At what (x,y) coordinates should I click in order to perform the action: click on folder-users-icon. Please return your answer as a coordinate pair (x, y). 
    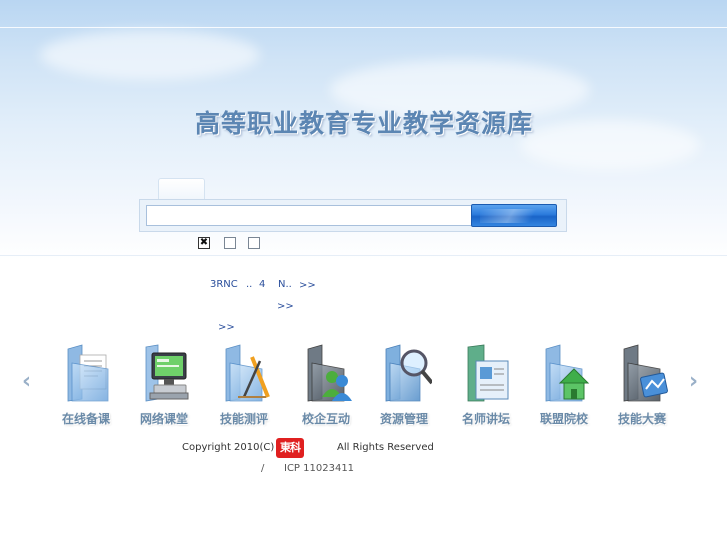
    Looking at the image, I should click on (326, 373).